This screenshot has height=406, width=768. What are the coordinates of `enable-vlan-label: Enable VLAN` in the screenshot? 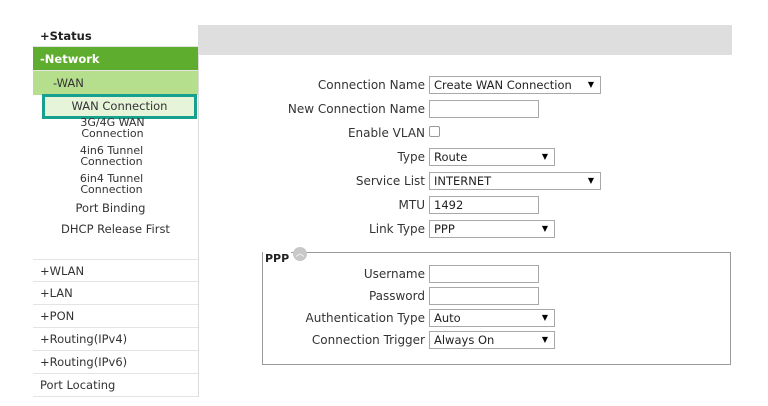 It's located at (386, 133).